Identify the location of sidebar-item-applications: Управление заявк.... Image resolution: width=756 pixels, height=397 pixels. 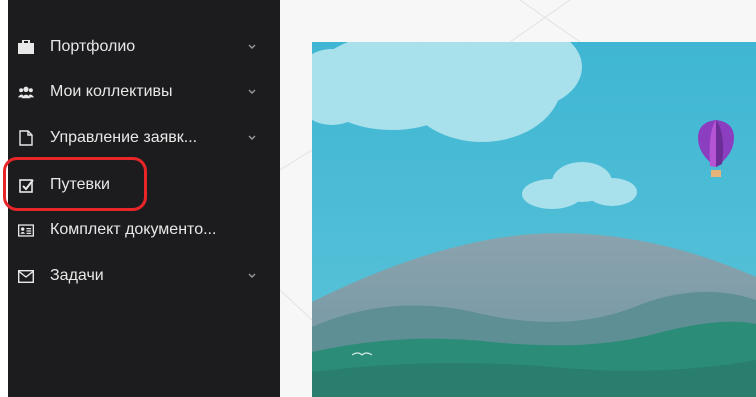
(144, 138).